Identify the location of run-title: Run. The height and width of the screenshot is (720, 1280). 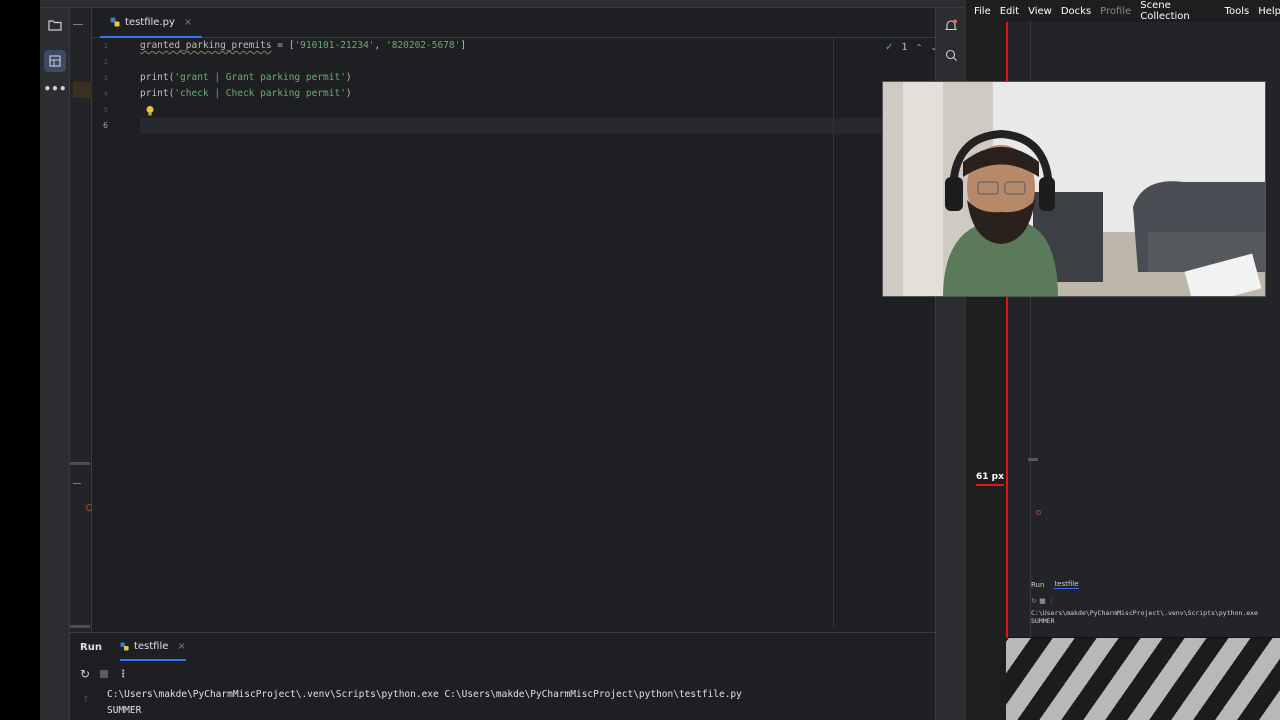
(91, 647).